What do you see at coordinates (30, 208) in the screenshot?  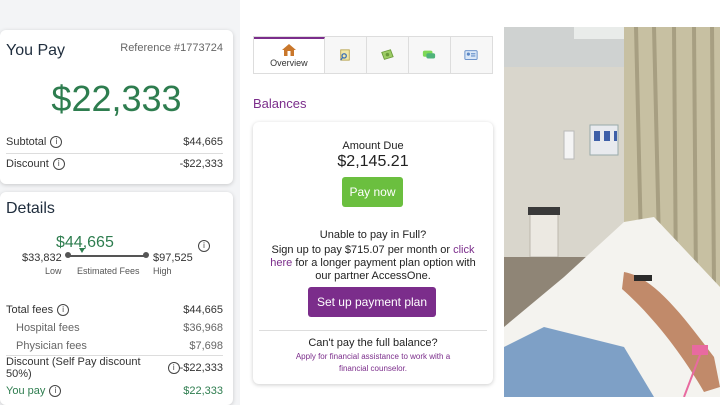 I see `details-title: Details` at bounding box center [30, 208].